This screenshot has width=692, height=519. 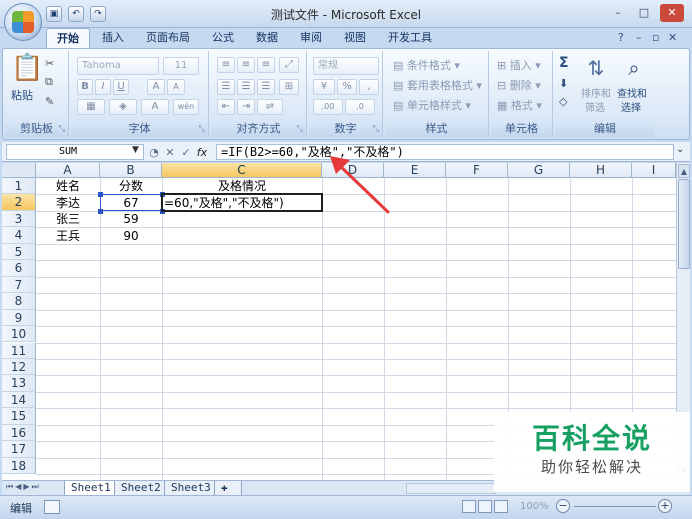 I want to click on office-button, so click(x=23, y=22).